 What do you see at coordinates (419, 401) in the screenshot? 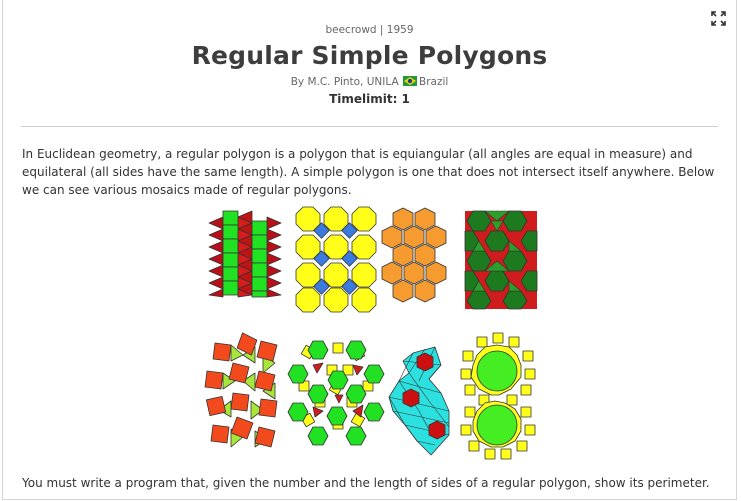
I see `mosaic-cyan-triangles-hexagons` at bounding box center [419, 401].